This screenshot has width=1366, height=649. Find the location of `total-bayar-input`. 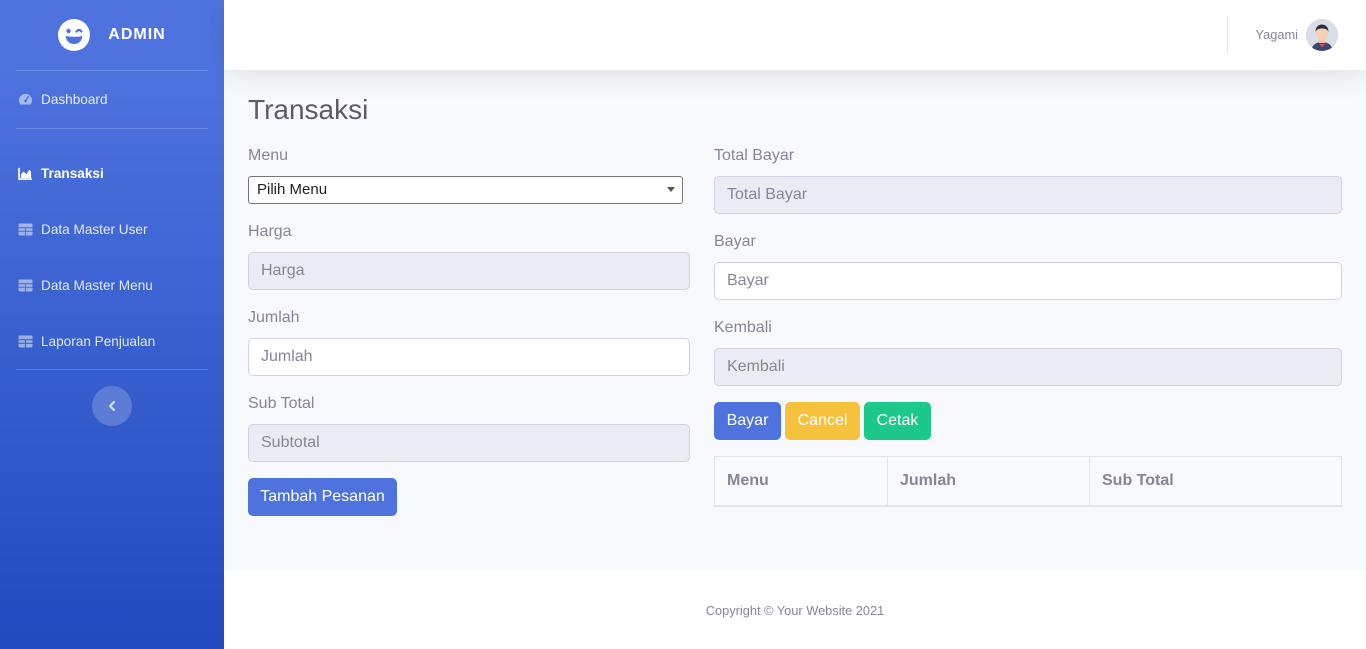

total-bayar-input is located at coordinates (1028, 195).